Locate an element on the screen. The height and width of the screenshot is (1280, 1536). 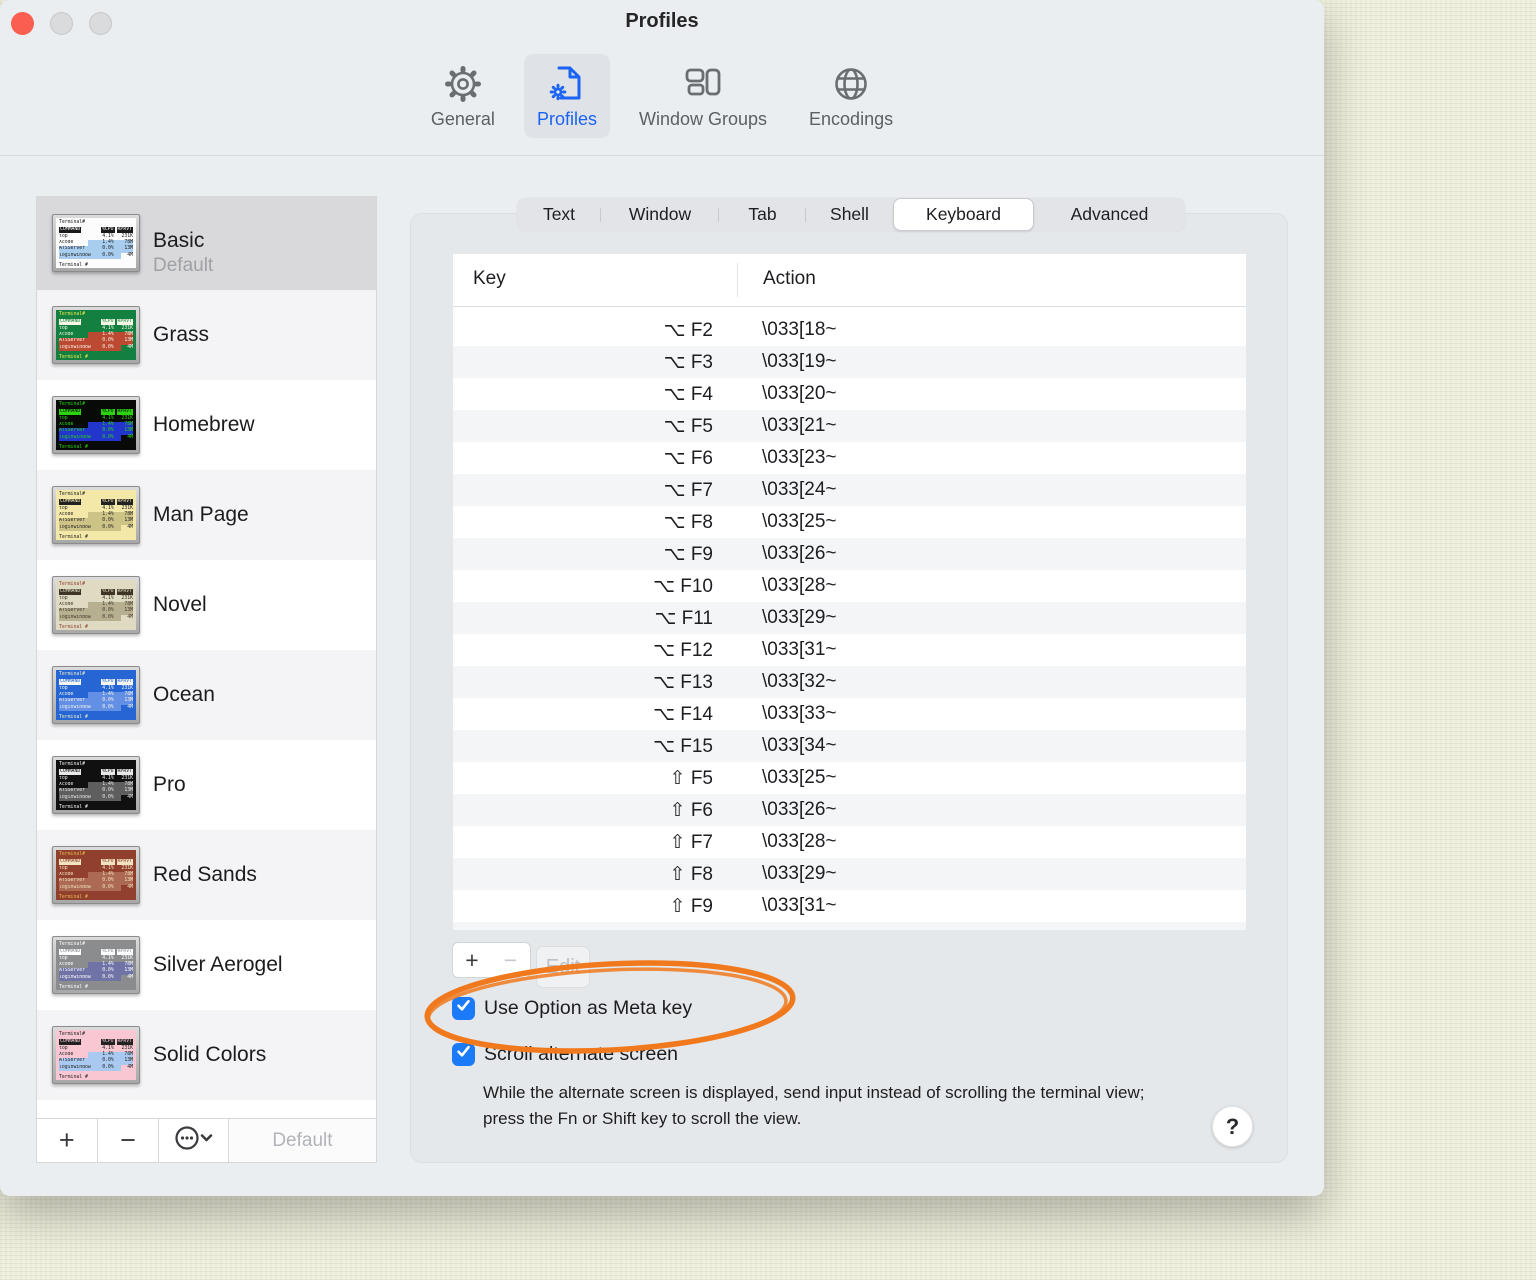
table-row: ⌥ F3 \033[19~ is located at coordinates (849, 362).